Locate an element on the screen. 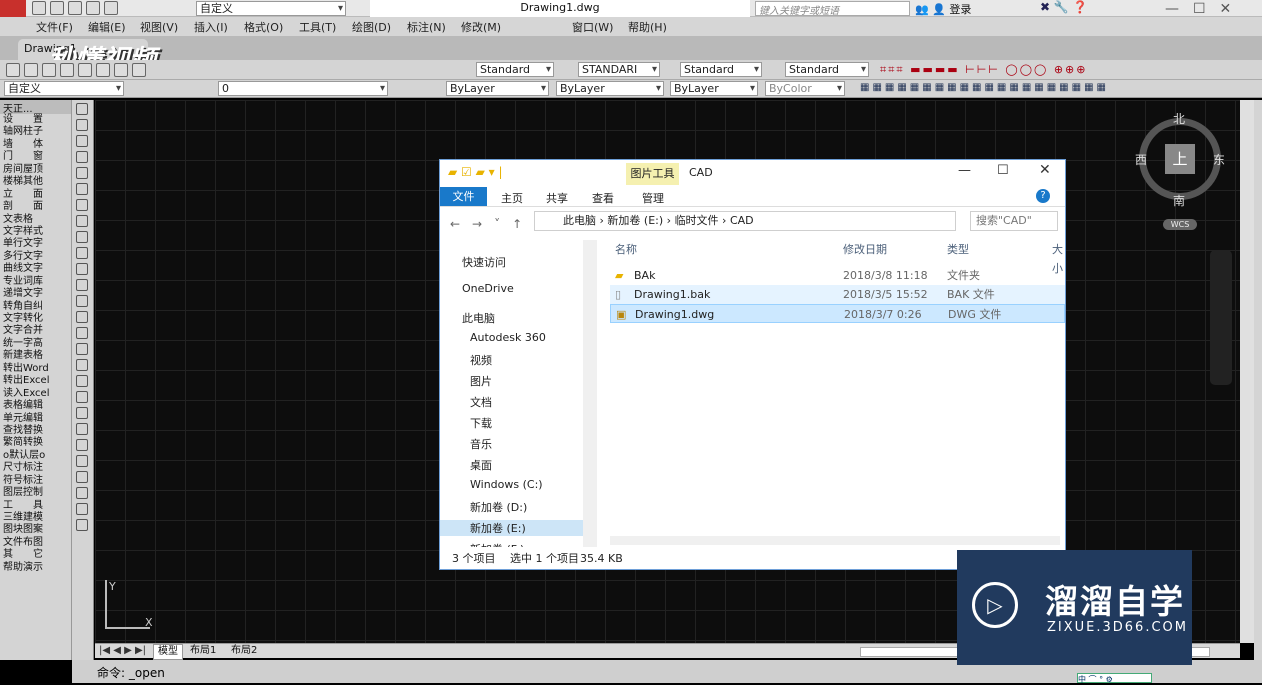 Image resolution: width=1262 pixels, height=685 pixels. viewcube-north: 北 is located at coordinates (1179, 118).